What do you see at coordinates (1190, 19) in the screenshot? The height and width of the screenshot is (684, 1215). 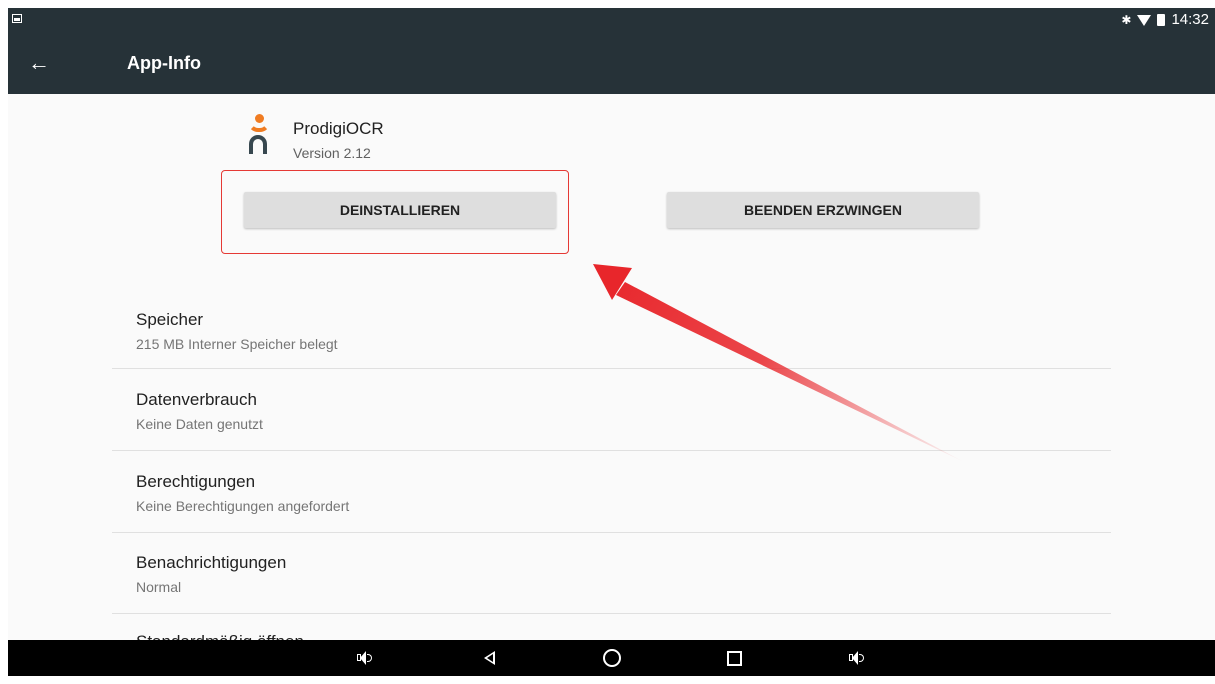 I see `status-time: 14:32` at bounding box center [1190, 19].